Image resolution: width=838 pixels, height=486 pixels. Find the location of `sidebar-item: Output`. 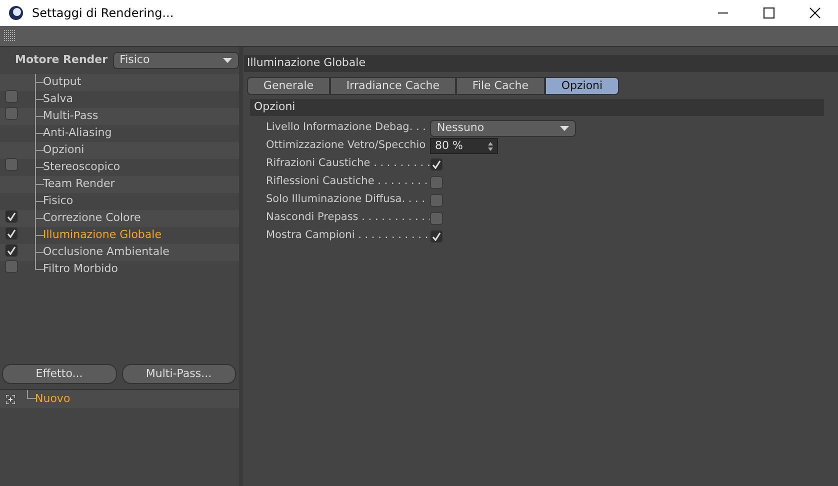

sidebar-item: Output is located at coordinates (62, 82).